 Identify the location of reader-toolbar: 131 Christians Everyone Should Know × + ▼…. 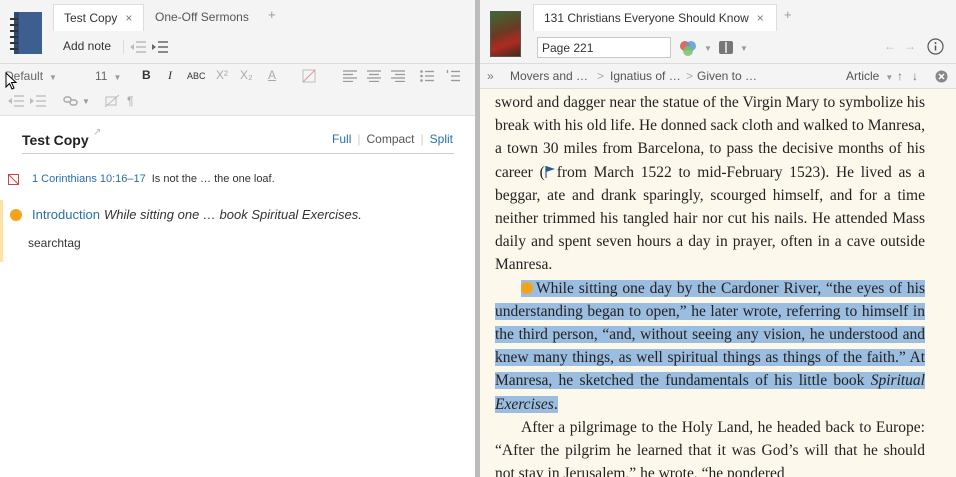
(718, 32).